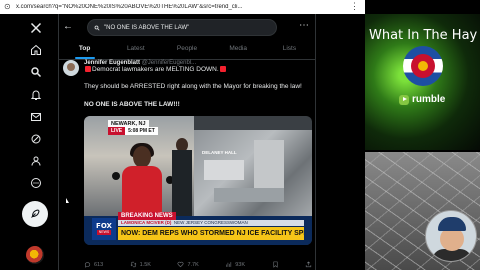 Image resolution: width=480 pixels, height=270 pixels. What do you see at coordinates (140, 264) in the screenshot?
I see `repost-button: 1.5K` at bounding box center [140, 264].